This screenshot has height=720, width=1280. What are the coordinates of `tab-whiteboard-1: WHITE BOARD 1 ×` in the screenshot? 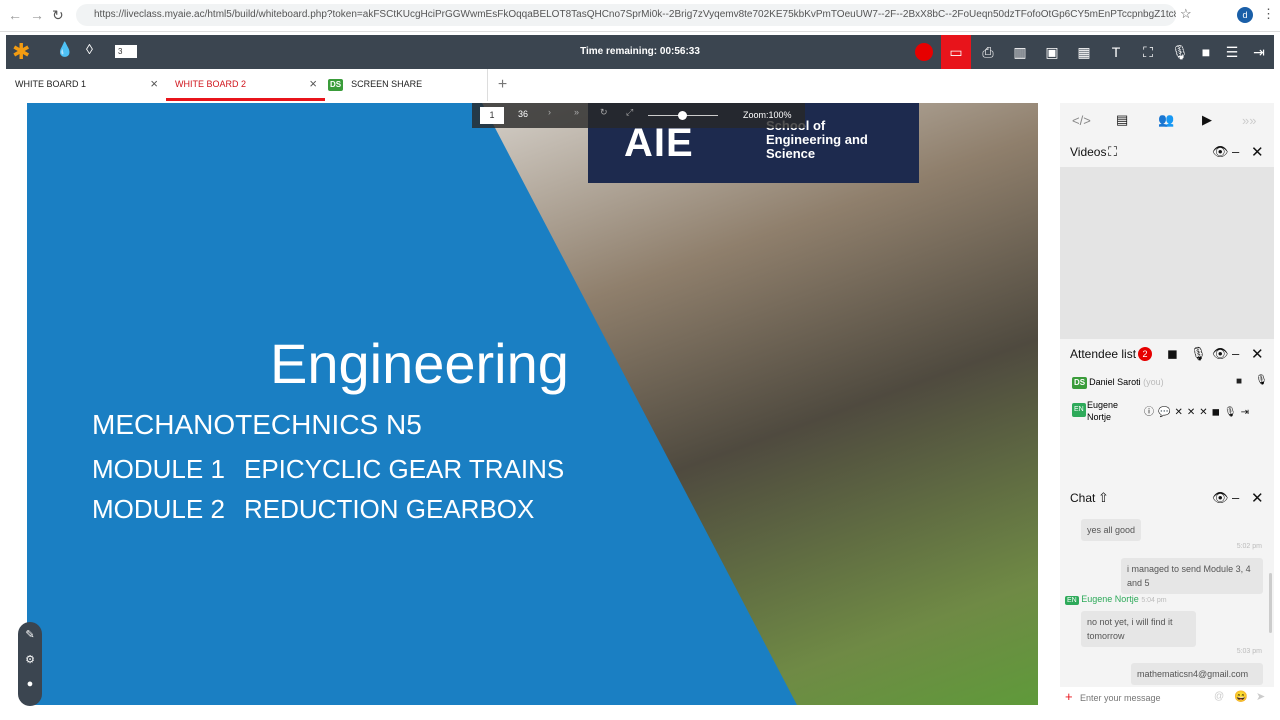 It's located at (86, 85).